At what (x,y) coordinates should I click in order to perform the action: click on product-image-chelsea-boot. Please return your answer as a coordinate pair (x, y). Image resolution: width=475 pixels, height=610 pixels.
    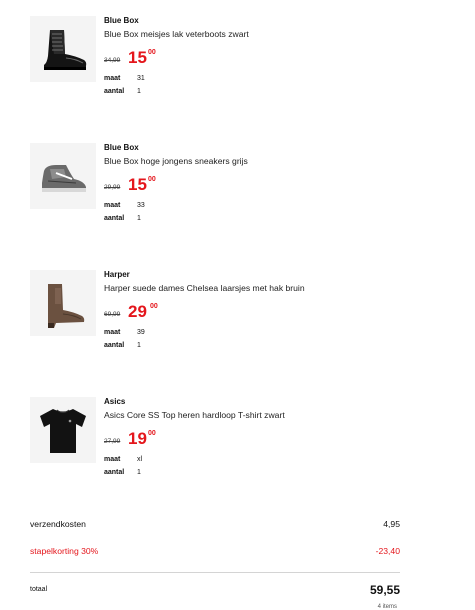
    Looking at the image, I should click on (63, 303).